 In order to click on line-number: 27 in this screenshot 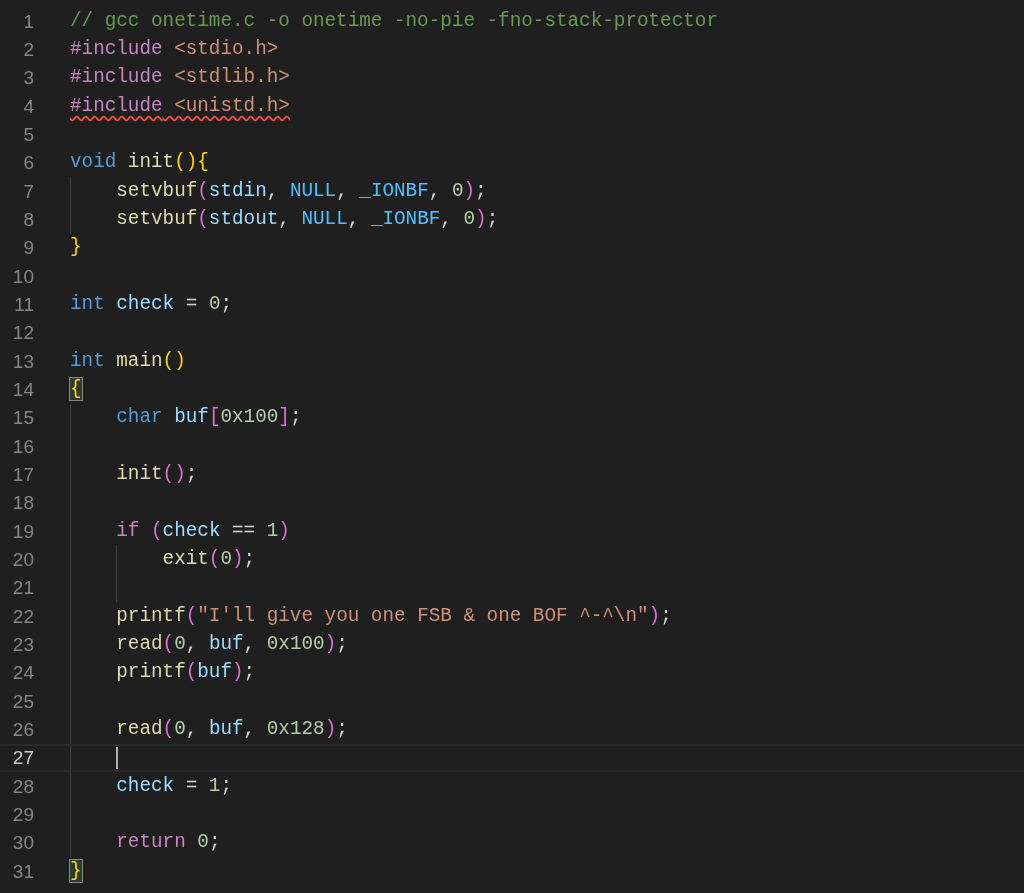, I will do `click(23, 758)`.